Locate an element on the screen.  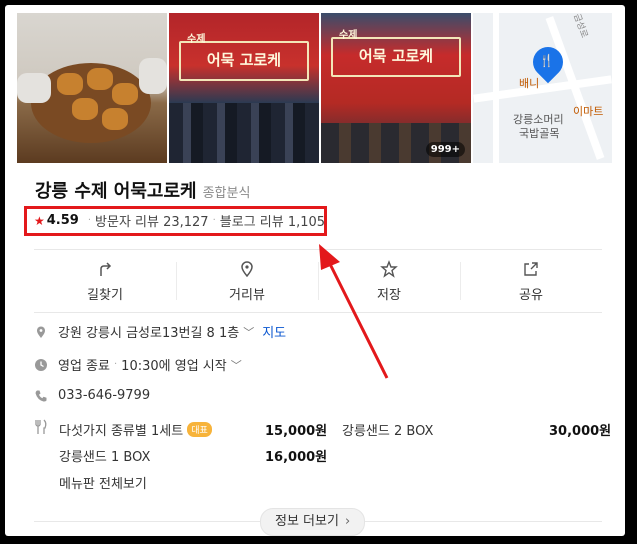
map-link: 지도 is located at coordinates (274, 331).